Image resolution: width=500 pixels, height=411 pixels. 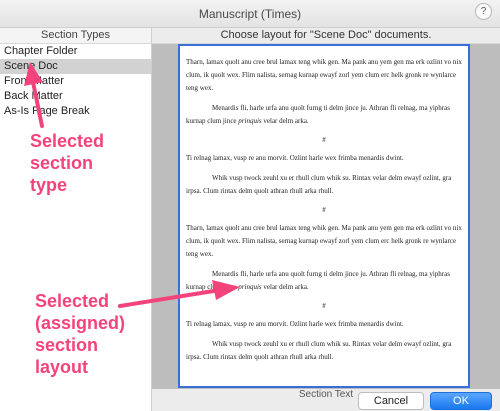 I want to click on section-item-front-matter: Front Matter, so click(x=75, y=81).